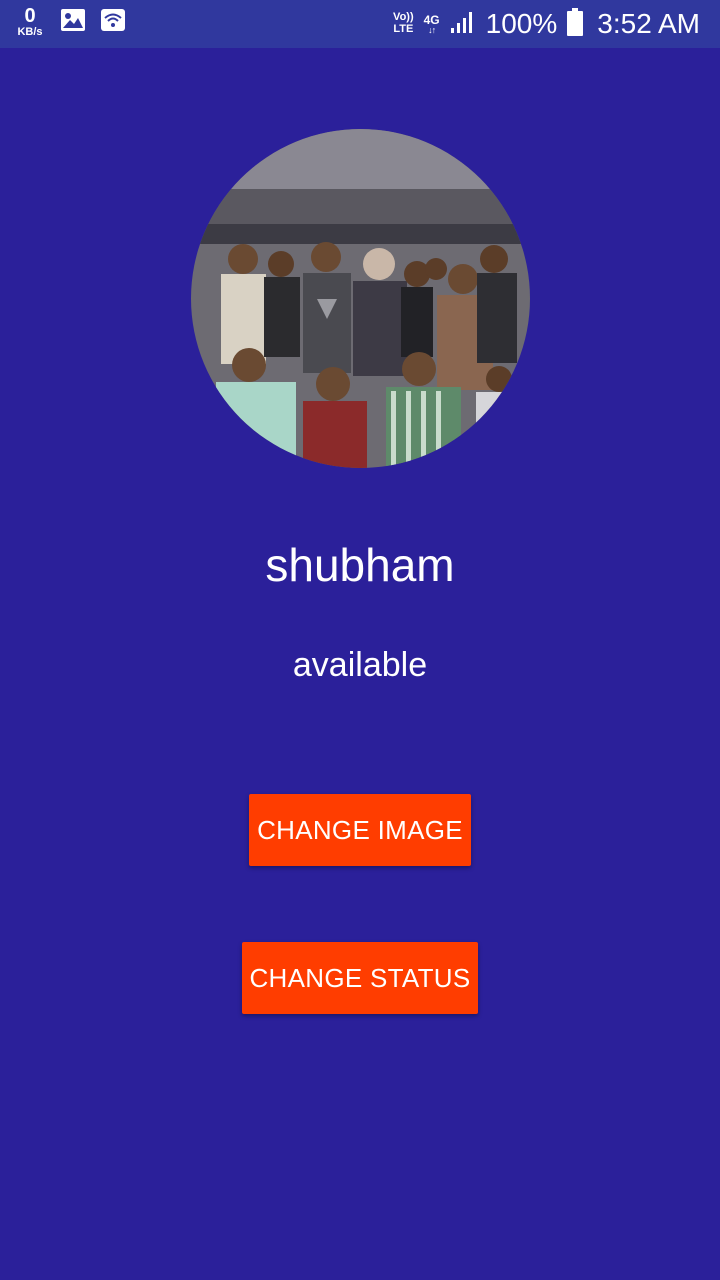 The height and width of the screenshot is (1280, 720). Describe the element at coordinates (73, 22) in the screenshot. I see `gallery-icon` at that location.